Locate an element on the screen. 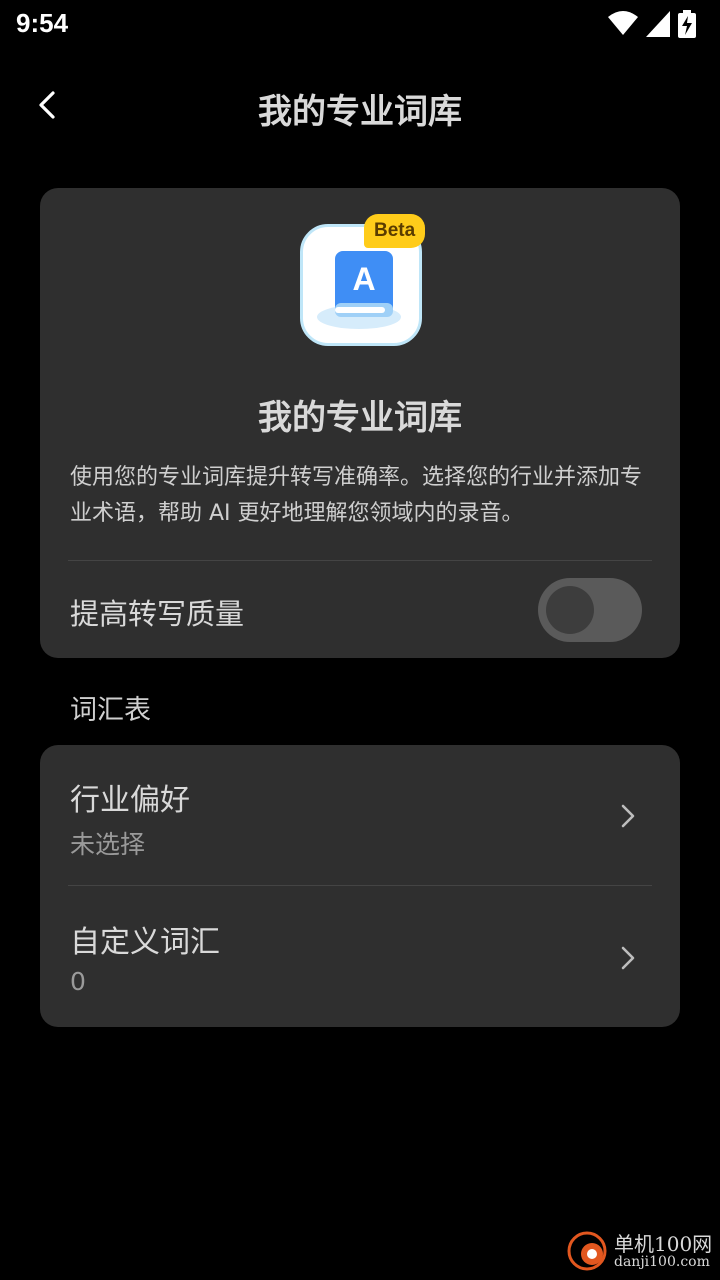 The height and width of the screenshot is (1280, 720). watermark-url: danji100.com is located at coordinates (662, 1262).